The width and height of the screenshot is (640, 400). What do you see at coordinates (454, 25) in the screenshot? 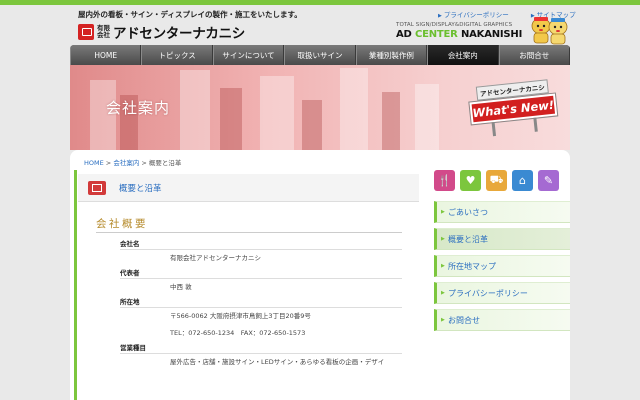
I see `brand-subtitle: TOTAL SIGN/DISPLAY&DIGITAL GRAPHICS` at bounding box center [454, 25].